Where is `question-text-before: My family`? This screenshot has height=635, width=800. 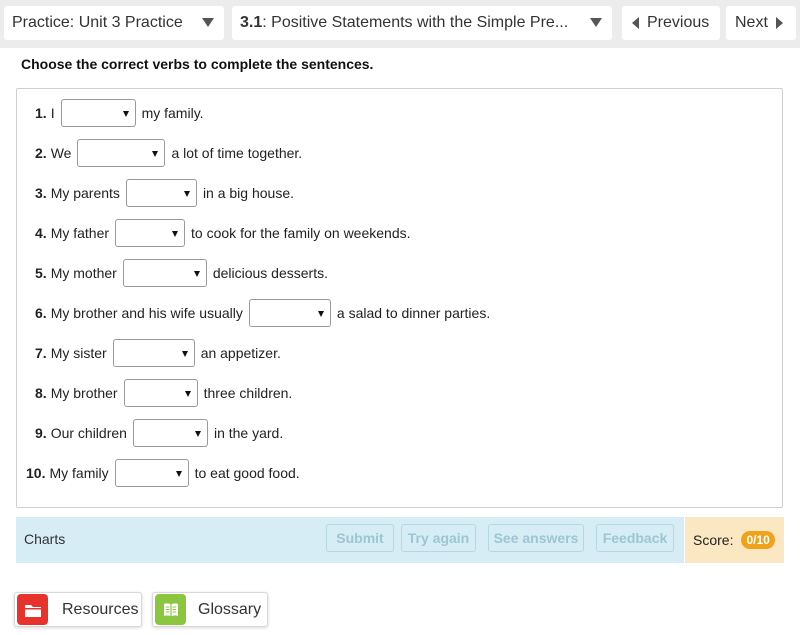
question-text-before: My family is located at coordinates (79, 473).